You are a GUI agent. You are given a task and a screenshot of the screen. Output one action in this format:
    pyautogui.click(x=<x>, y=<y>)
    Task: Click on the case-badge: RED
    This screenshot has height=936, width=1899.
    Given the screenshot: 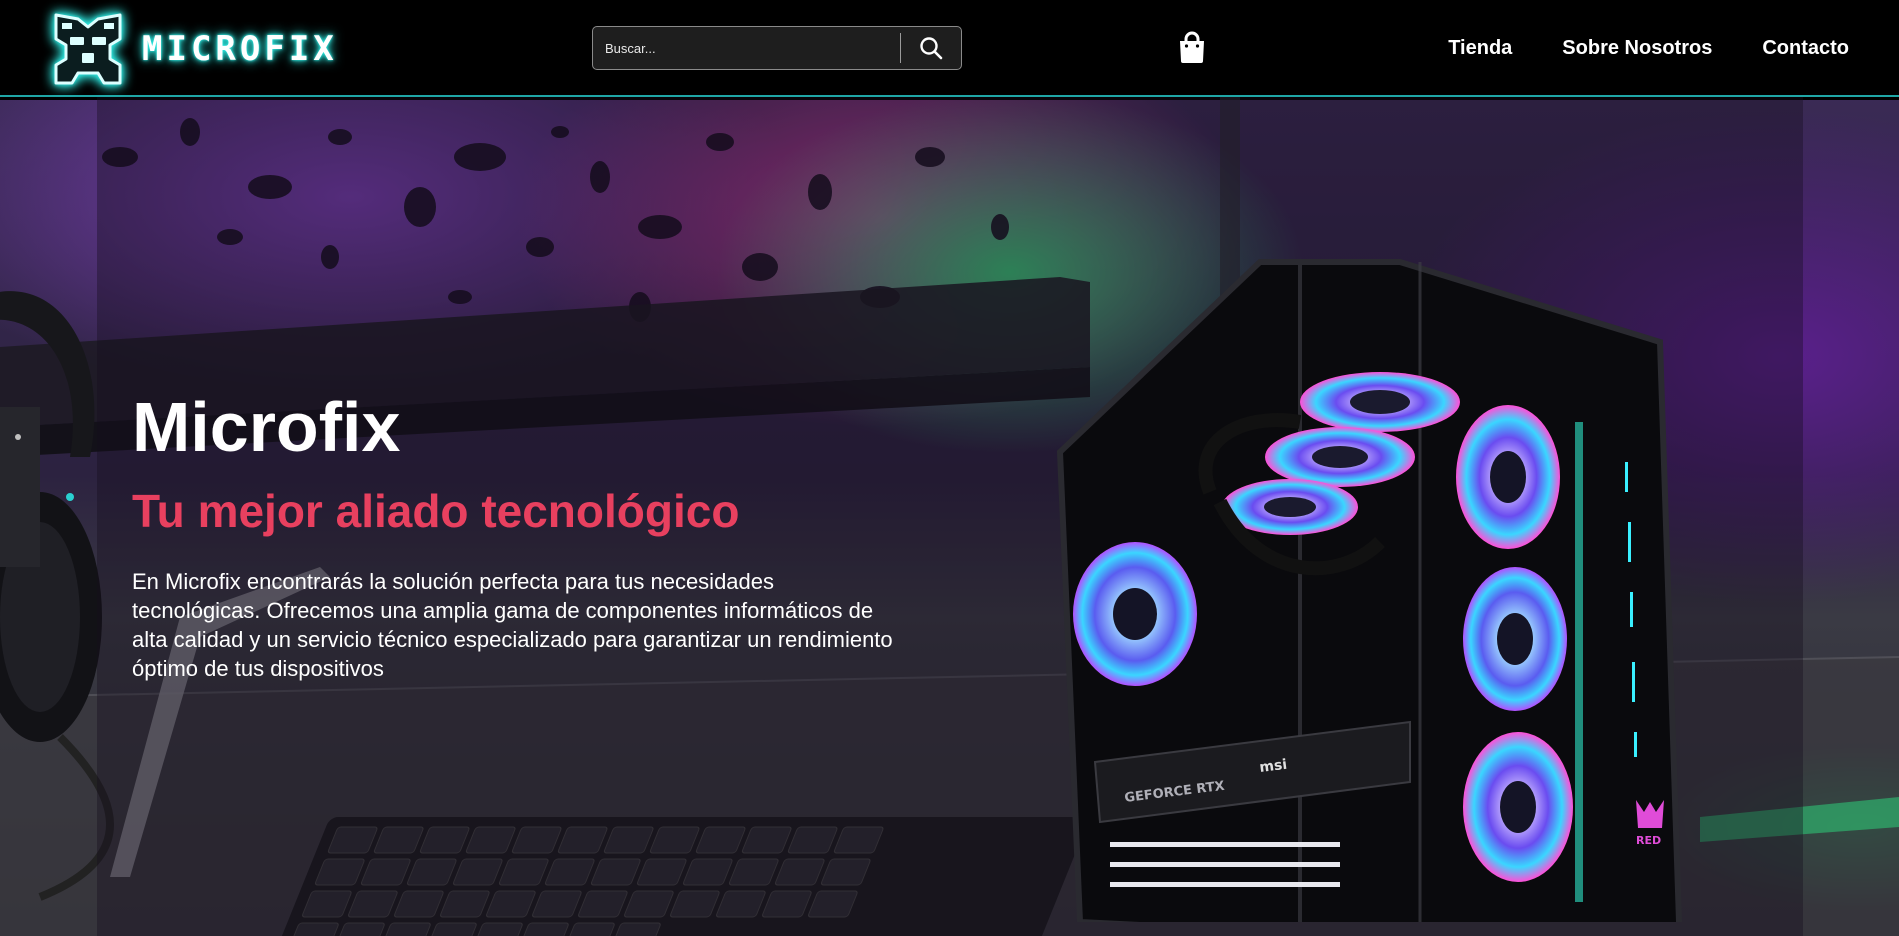 What is the action you would take?
    pyautogui.click(x=1648, y=840)
    